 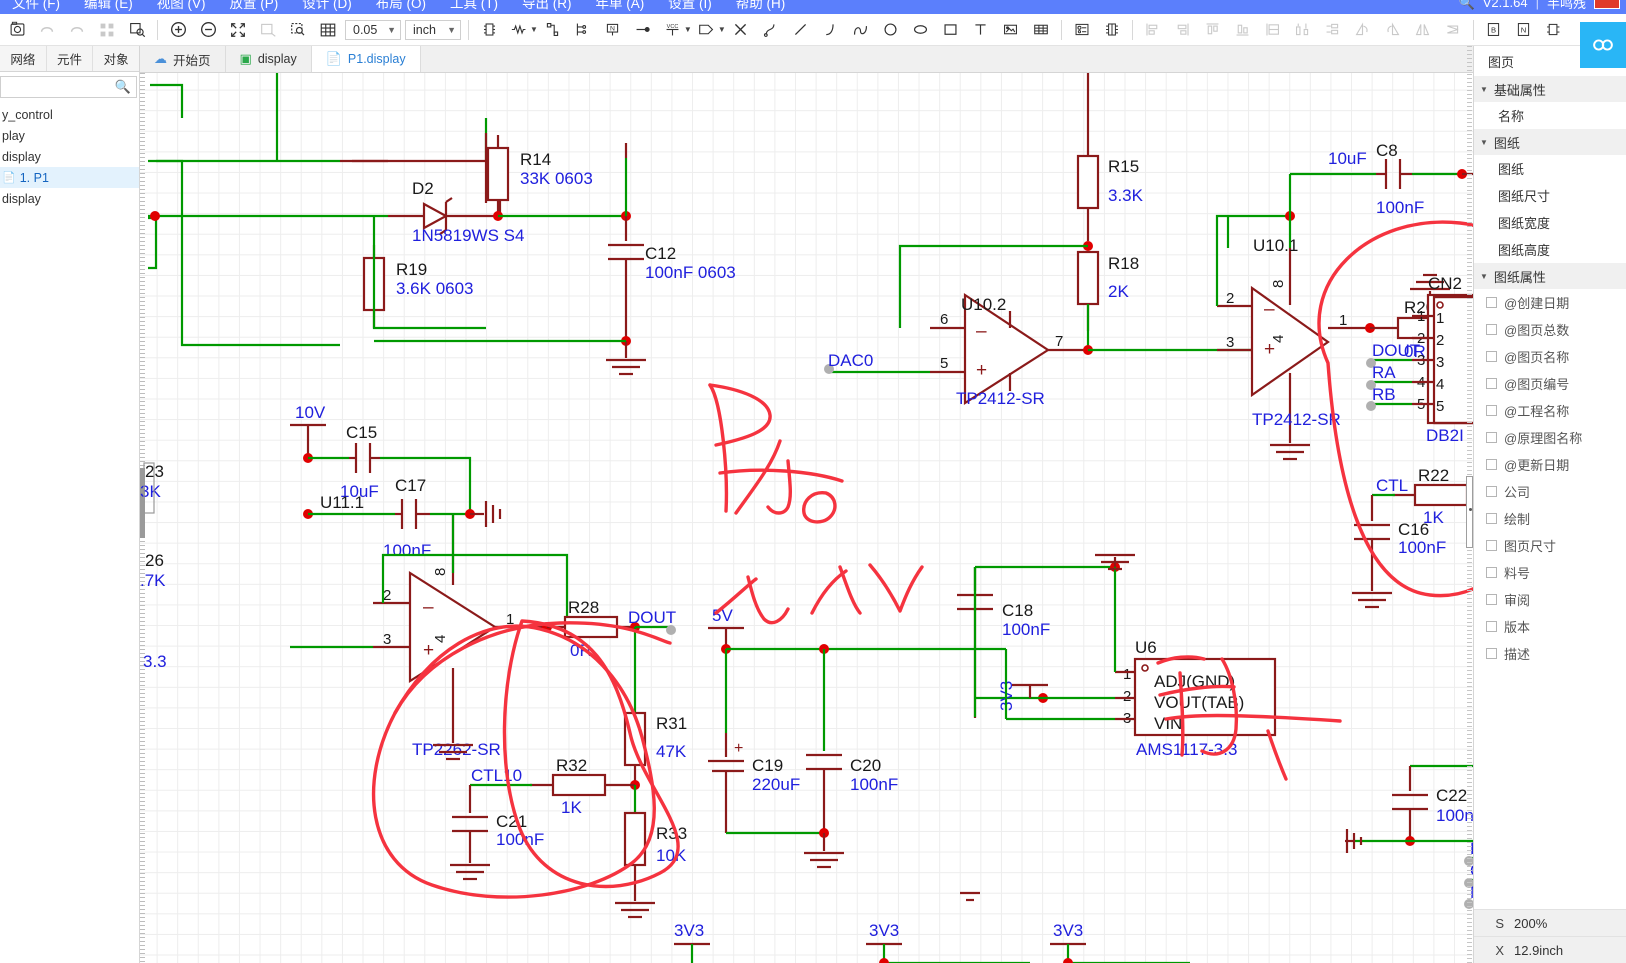 What do you see at coordinates (688, 29) in the screenshot?
I see `chevron-down-icon: ▼` at bounding box center [688, 29].